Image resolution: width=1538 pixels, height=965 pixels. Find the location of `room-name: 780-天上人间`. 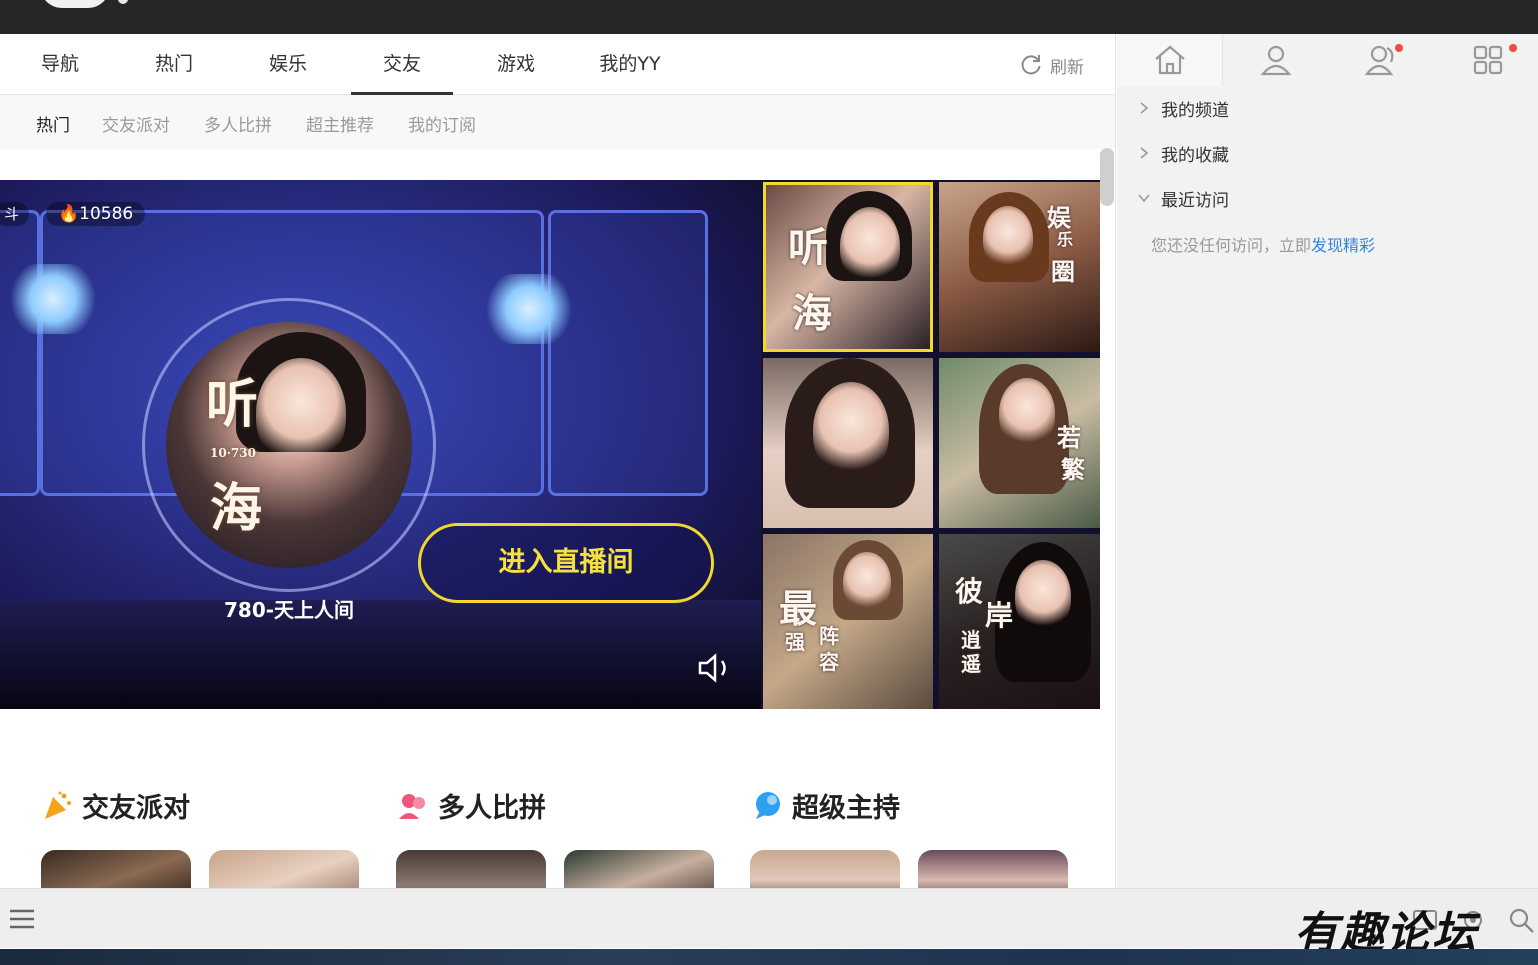

room-name: 780-天上人间 is located at coordinates (289, 610).